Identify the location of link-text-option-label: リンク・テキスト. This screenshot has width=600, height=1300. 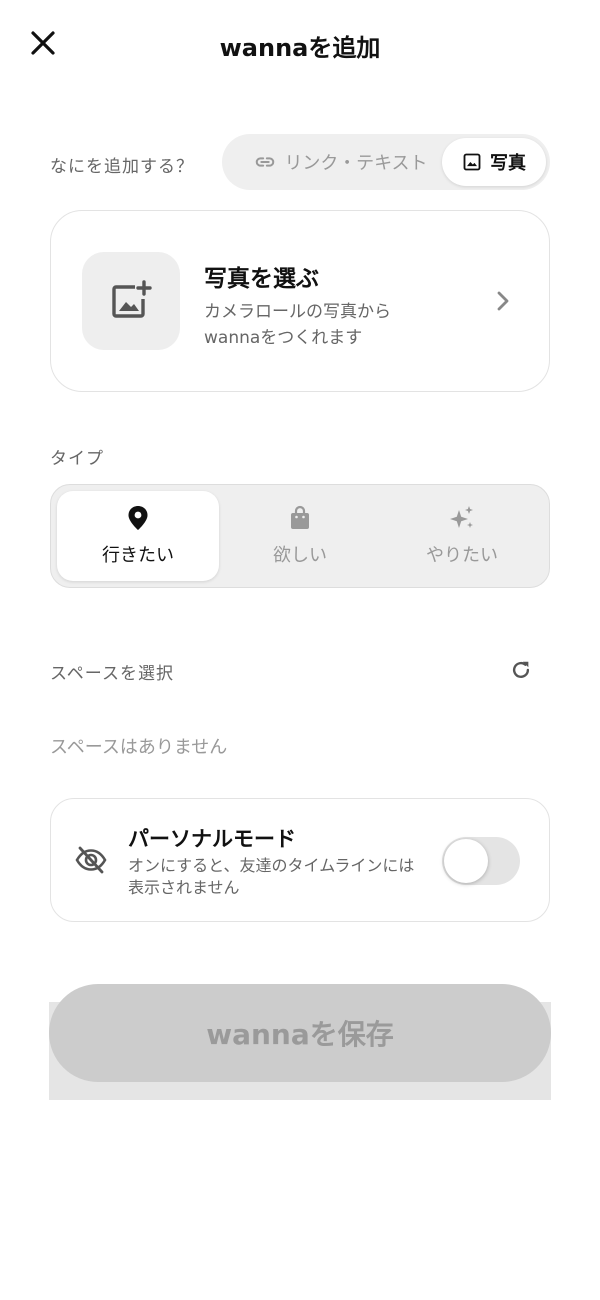
(356, 163).